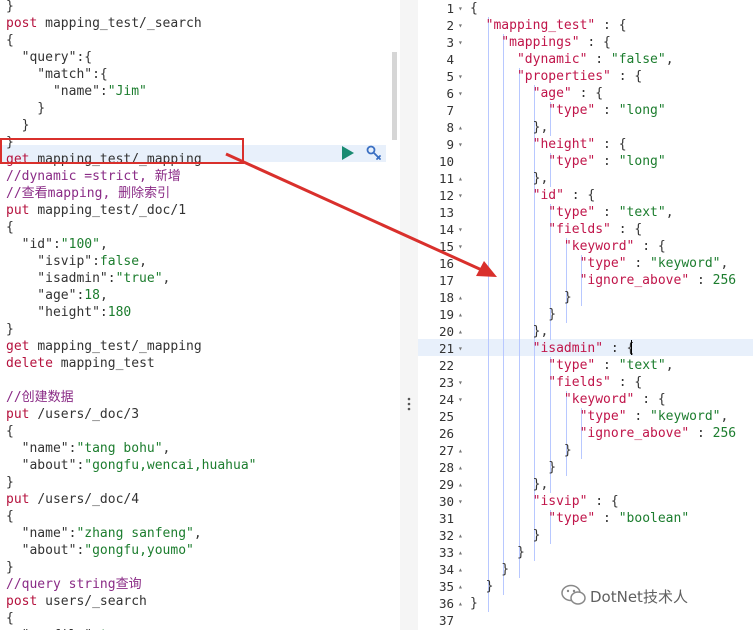  Describe the element at coordinates (104, 23) in the screenshot. I see `code-line: post mapping_test/_search` at that location.